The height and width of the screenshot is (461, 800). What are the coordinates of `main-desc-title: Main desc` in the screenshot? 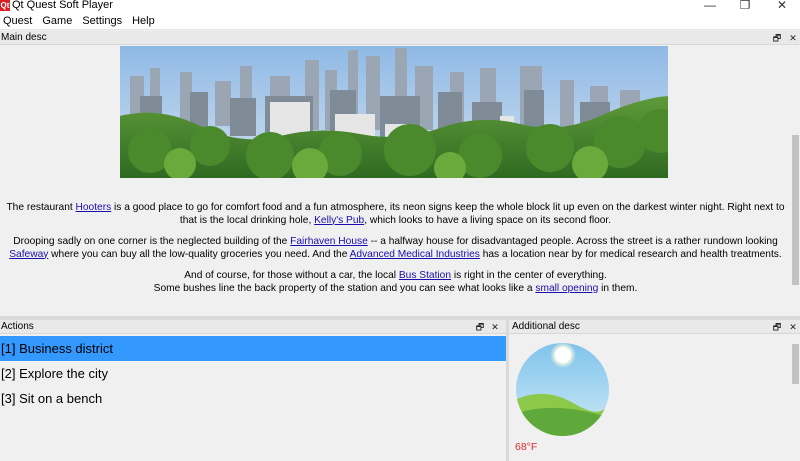 It's located at (24, 37).